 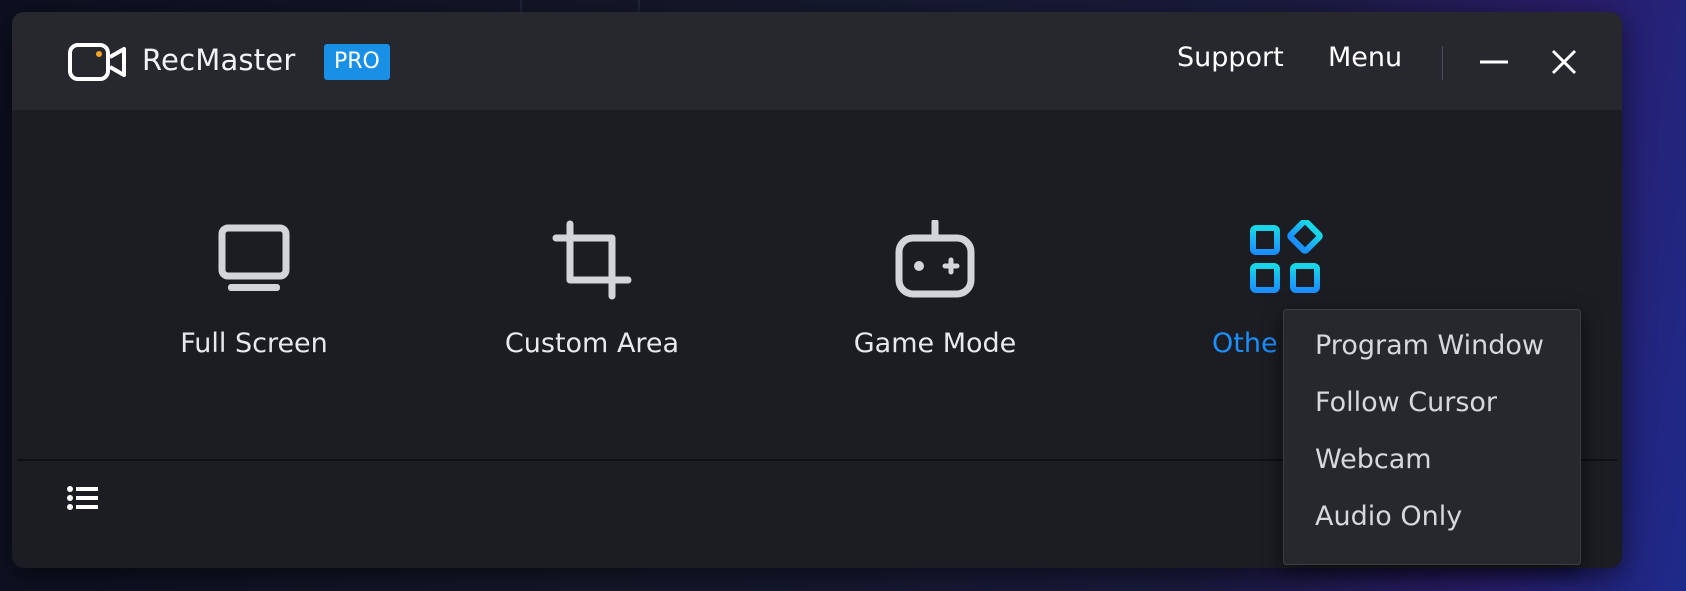 What do you see at coordinates (1286, 256) in the screenshot?
I see `apps-grid-icon` at bounding box center [1286, 256].